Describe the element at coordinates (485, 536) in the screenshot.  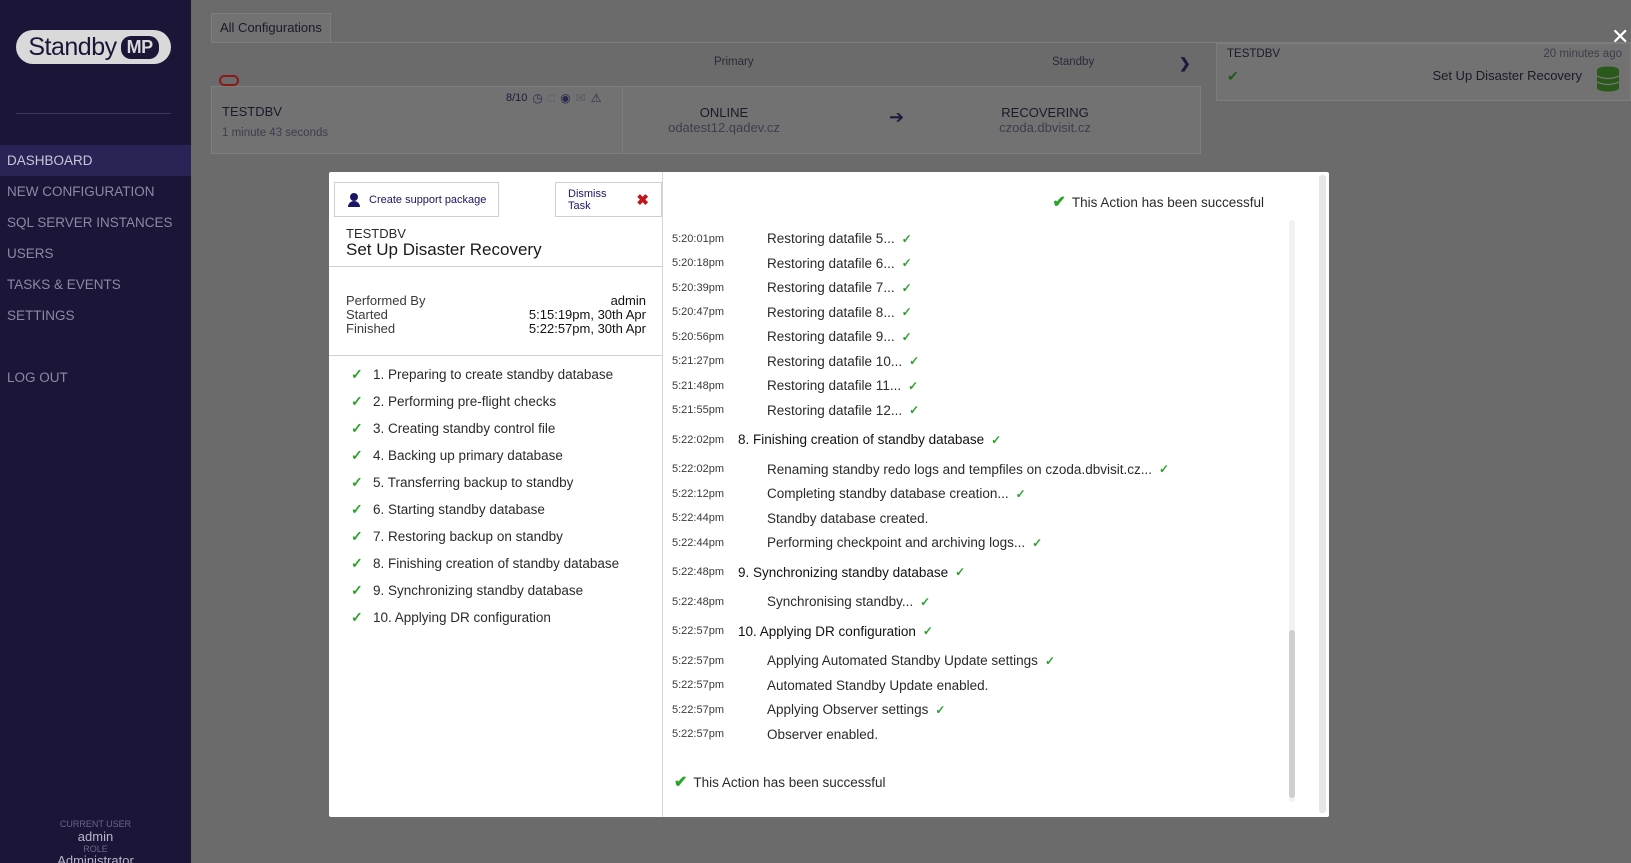
I see `step-item: ✓ 7. Restoring backup on standby` at that location.